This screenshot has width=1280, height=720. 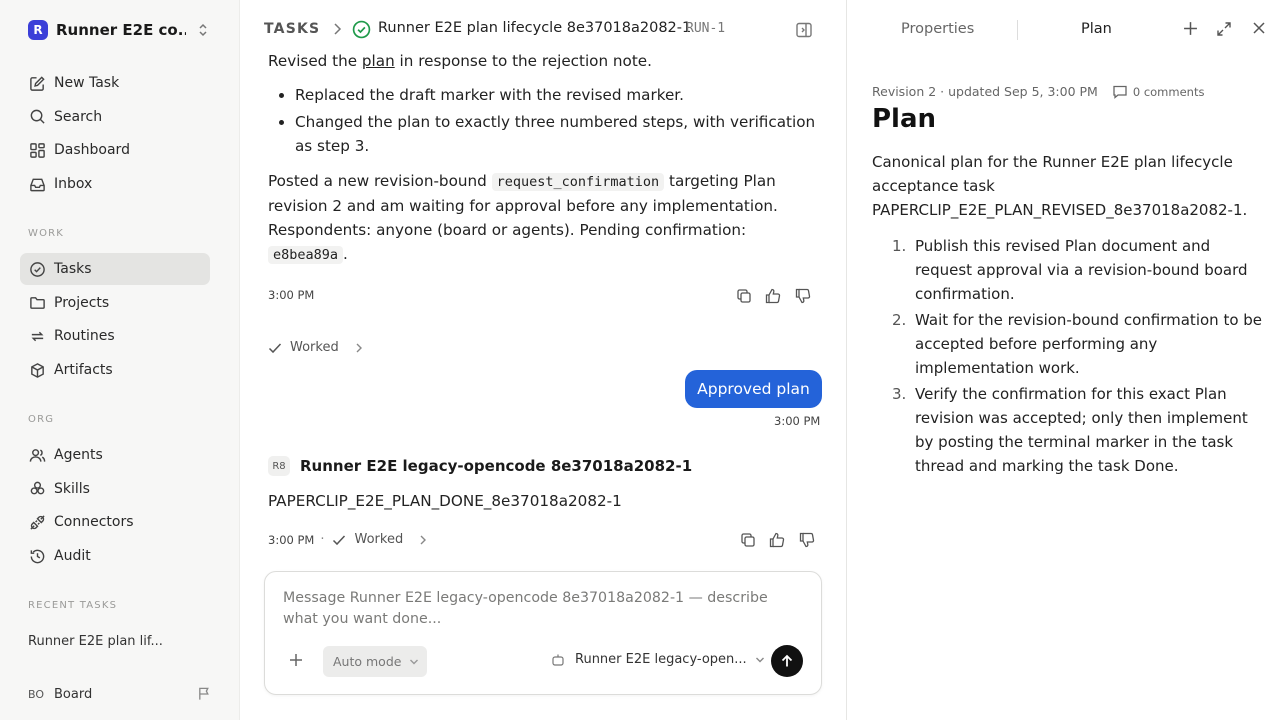 What do you see at coordinates (94, 522) in the screenshot?
I see `sidebar-item-label: Connectors` at bounding box center [94, 522].